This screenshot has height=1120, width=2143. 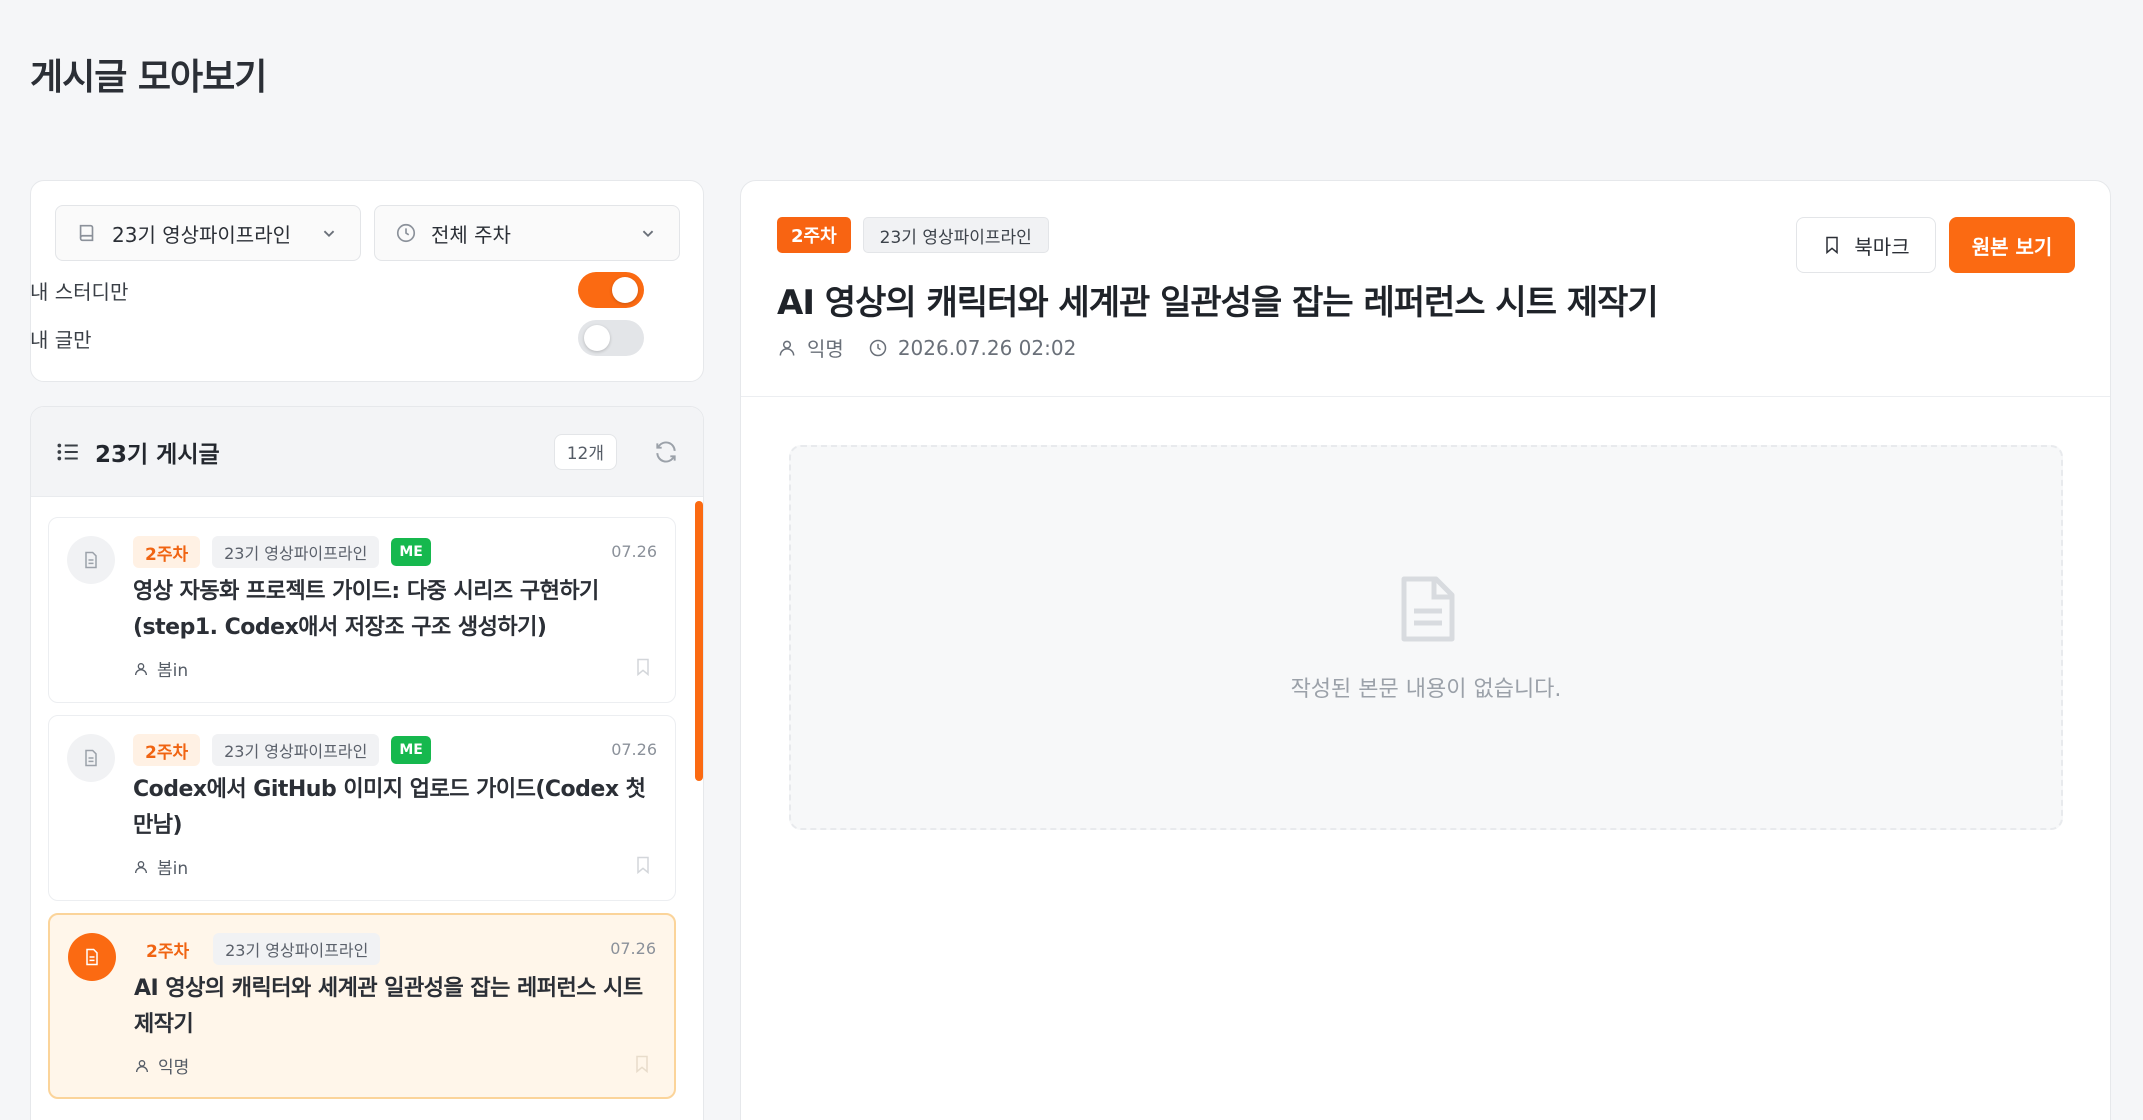 What do you see at coordinates (202, 234) in the screenshot?
I see `cohort-select-value: 23기 영상파이프라인` at bounding box center [202, 234].